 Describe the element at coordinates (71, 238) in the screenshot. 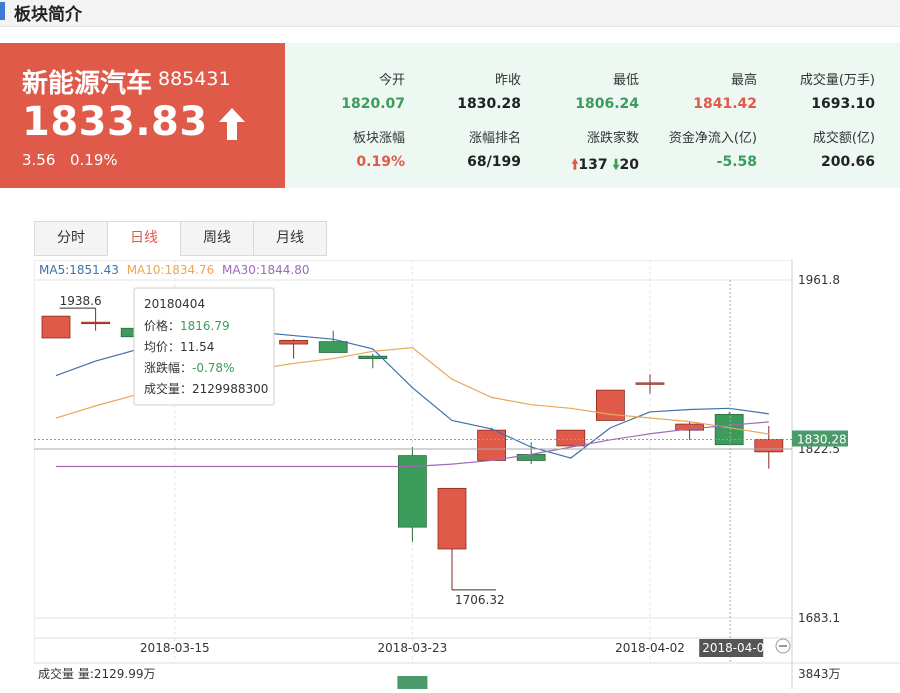

I see `tab-intraday: 分时` at that location.